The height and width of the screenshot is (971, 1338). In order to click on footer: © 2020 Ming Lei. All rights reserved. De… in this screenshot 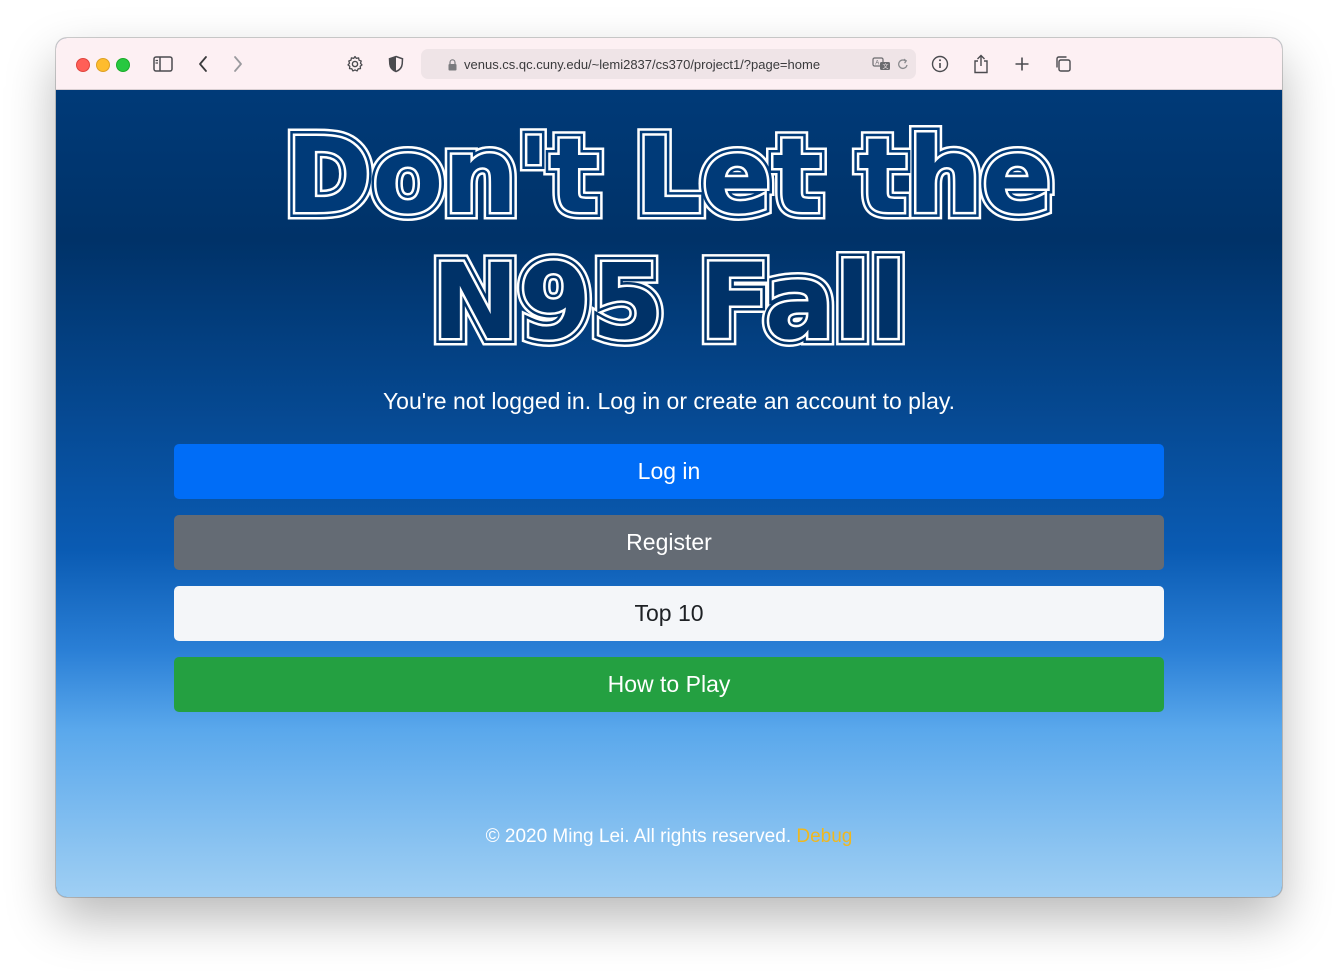, I will do `click(669, 837)`.